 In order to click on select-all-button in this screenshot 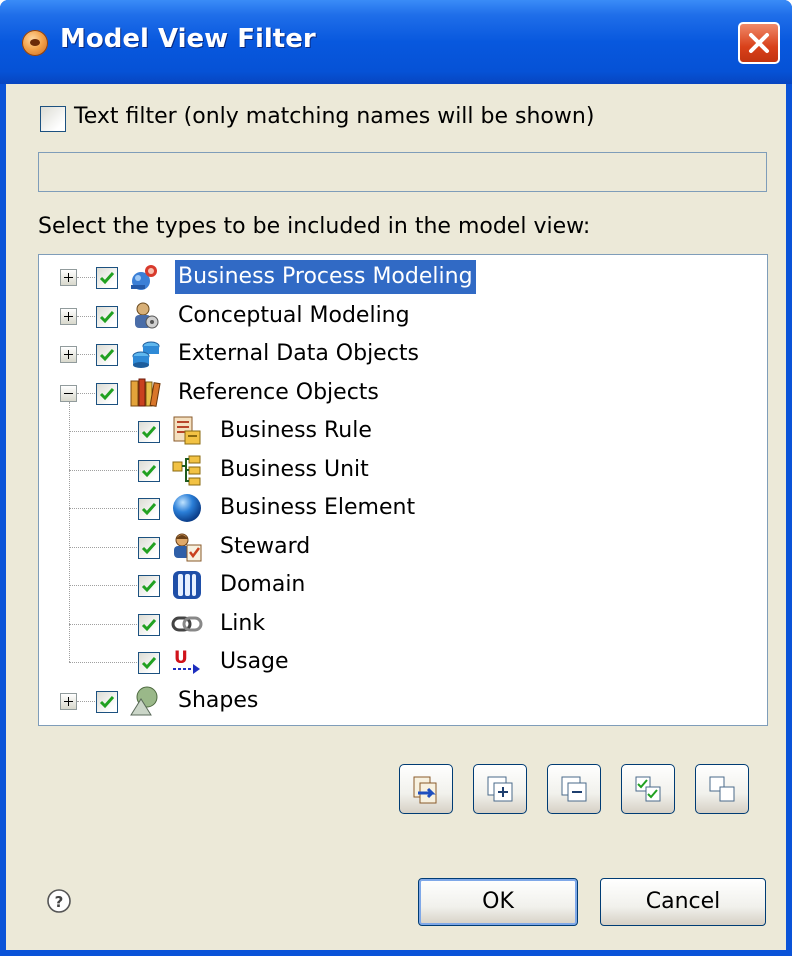, I will do `click(648, 789)`.